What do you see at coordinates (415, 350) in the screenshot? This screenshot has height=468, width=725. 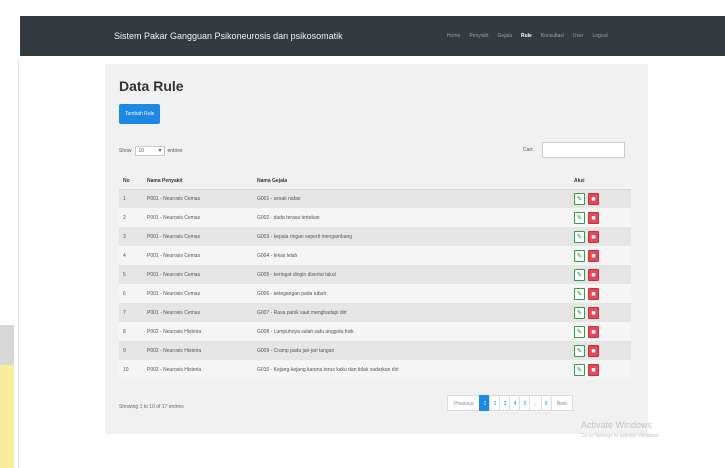 I see `cell-gejala: G009 - Cramp pada jari-jari tangan` at bounding box center [415, 350].